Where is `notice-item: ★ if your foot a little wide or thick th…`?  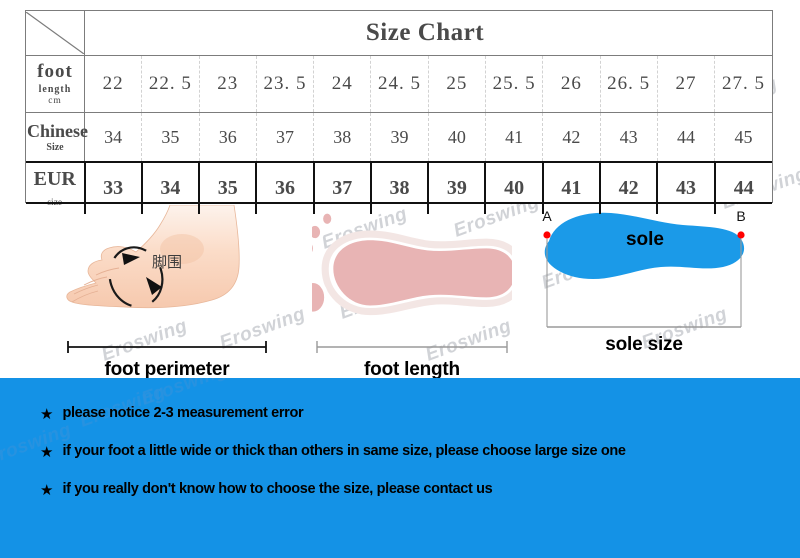 notice-item: ★ if your foot a little wide or thick th… is located at coordinates (400, 452).